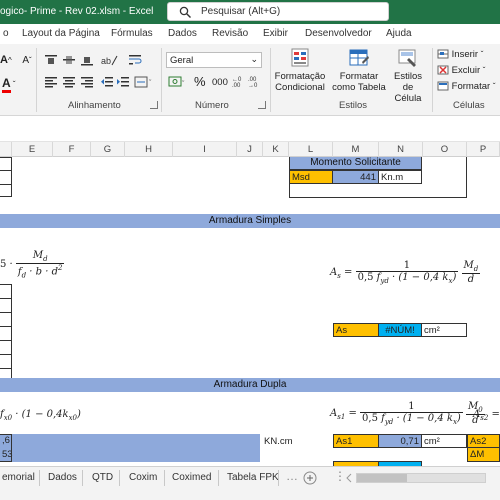 The image size is (500, 500). Describe the element at coordinates (421, 478) in the screenshot. I see `horizontal-scrollbar` at that location.